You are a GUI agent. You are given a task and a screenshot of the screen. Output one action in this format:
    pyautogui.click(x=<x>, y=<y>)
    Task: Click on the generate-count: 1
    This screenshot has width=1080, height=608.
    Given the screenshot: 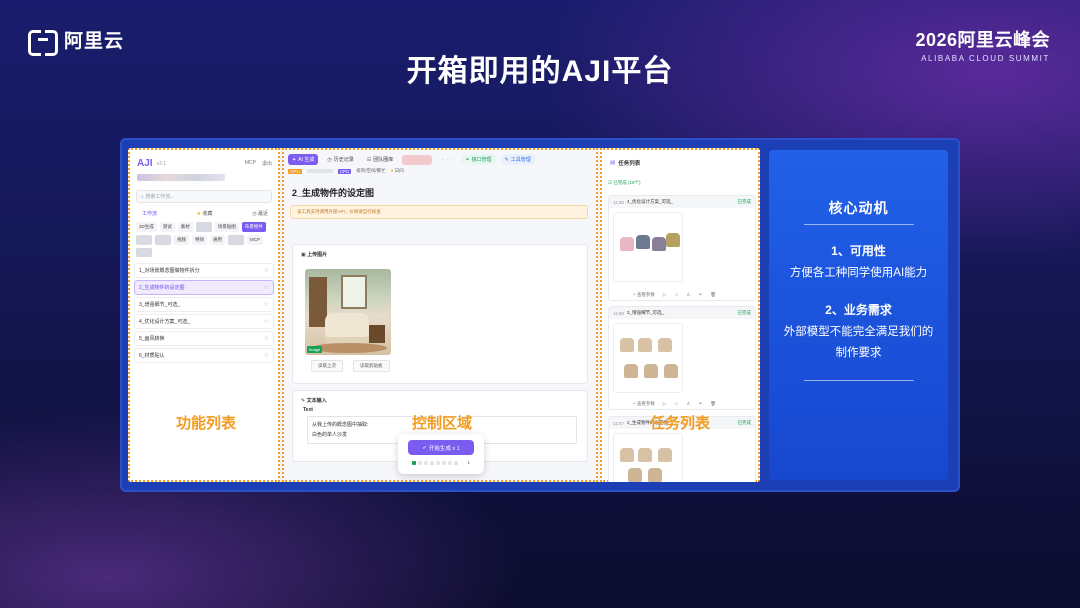 What is the action you would take?
    pyautogui.click(x=468, y=462)
    